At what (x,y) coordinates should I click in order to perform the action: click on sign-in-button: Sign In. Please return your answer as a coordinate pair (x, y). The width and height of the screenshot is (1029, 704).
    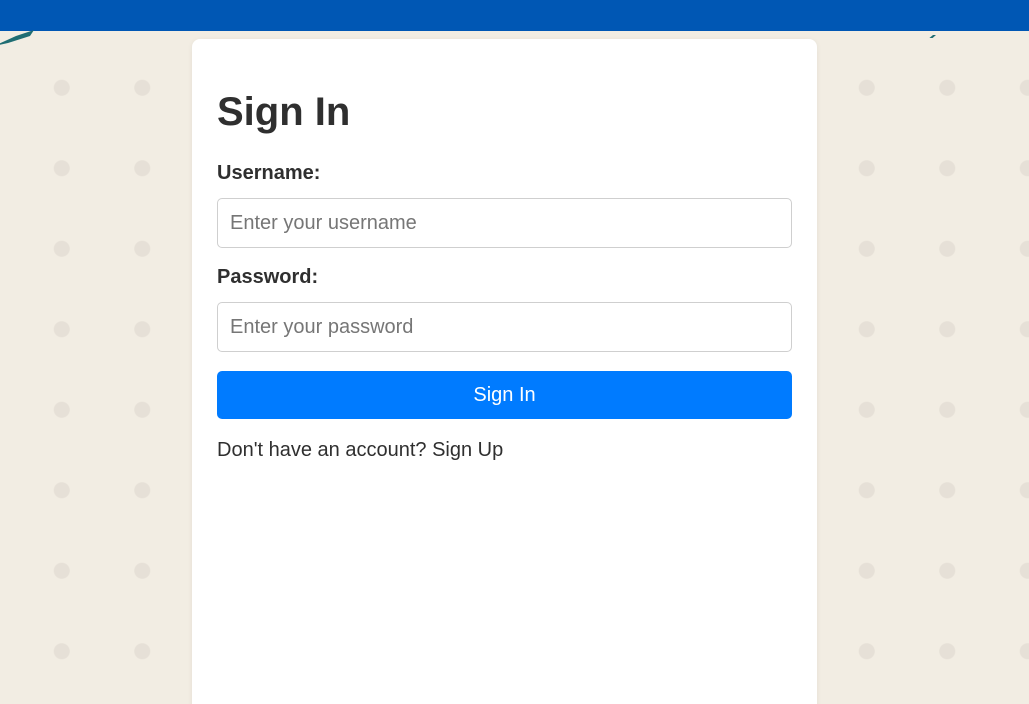
    Looking at the image, I should click on (504, 395).